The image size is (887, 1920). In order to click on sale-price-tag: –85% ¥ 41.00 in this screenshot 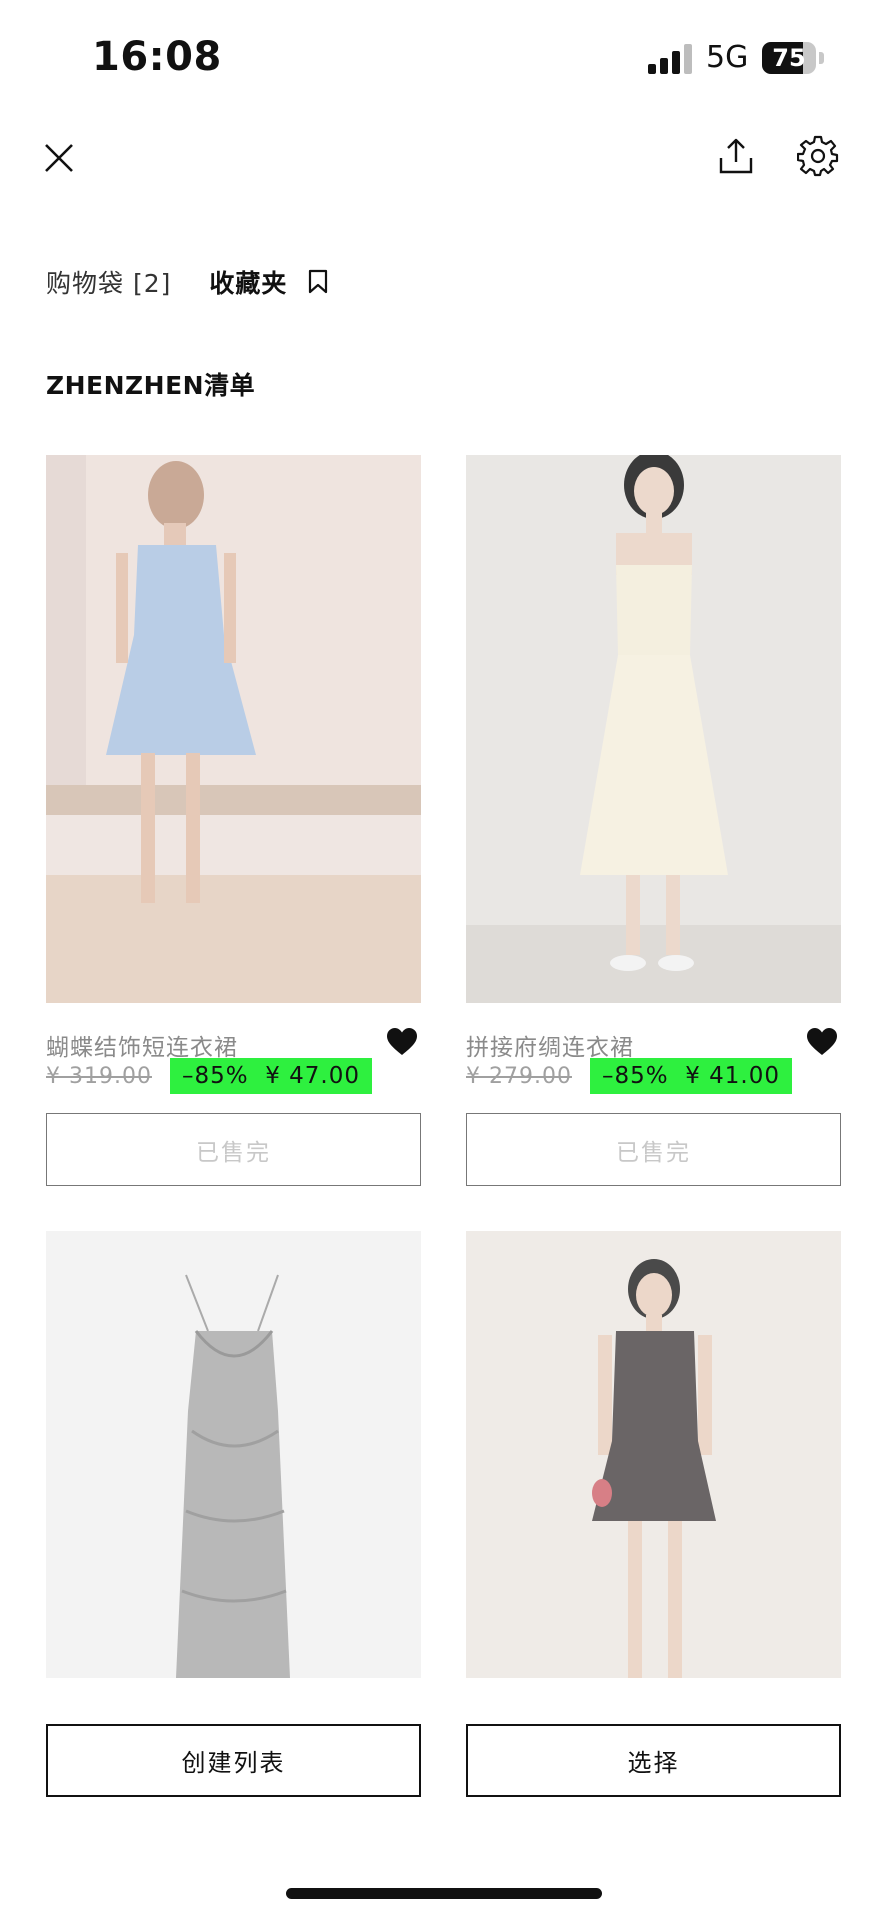, I will do `click(691, 1076)`.